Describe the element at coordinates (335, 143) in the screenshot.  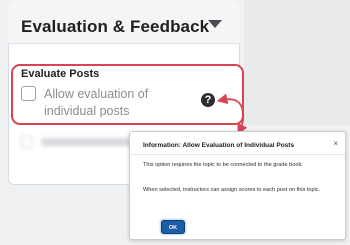
I see `close-icon: ×` at that location.